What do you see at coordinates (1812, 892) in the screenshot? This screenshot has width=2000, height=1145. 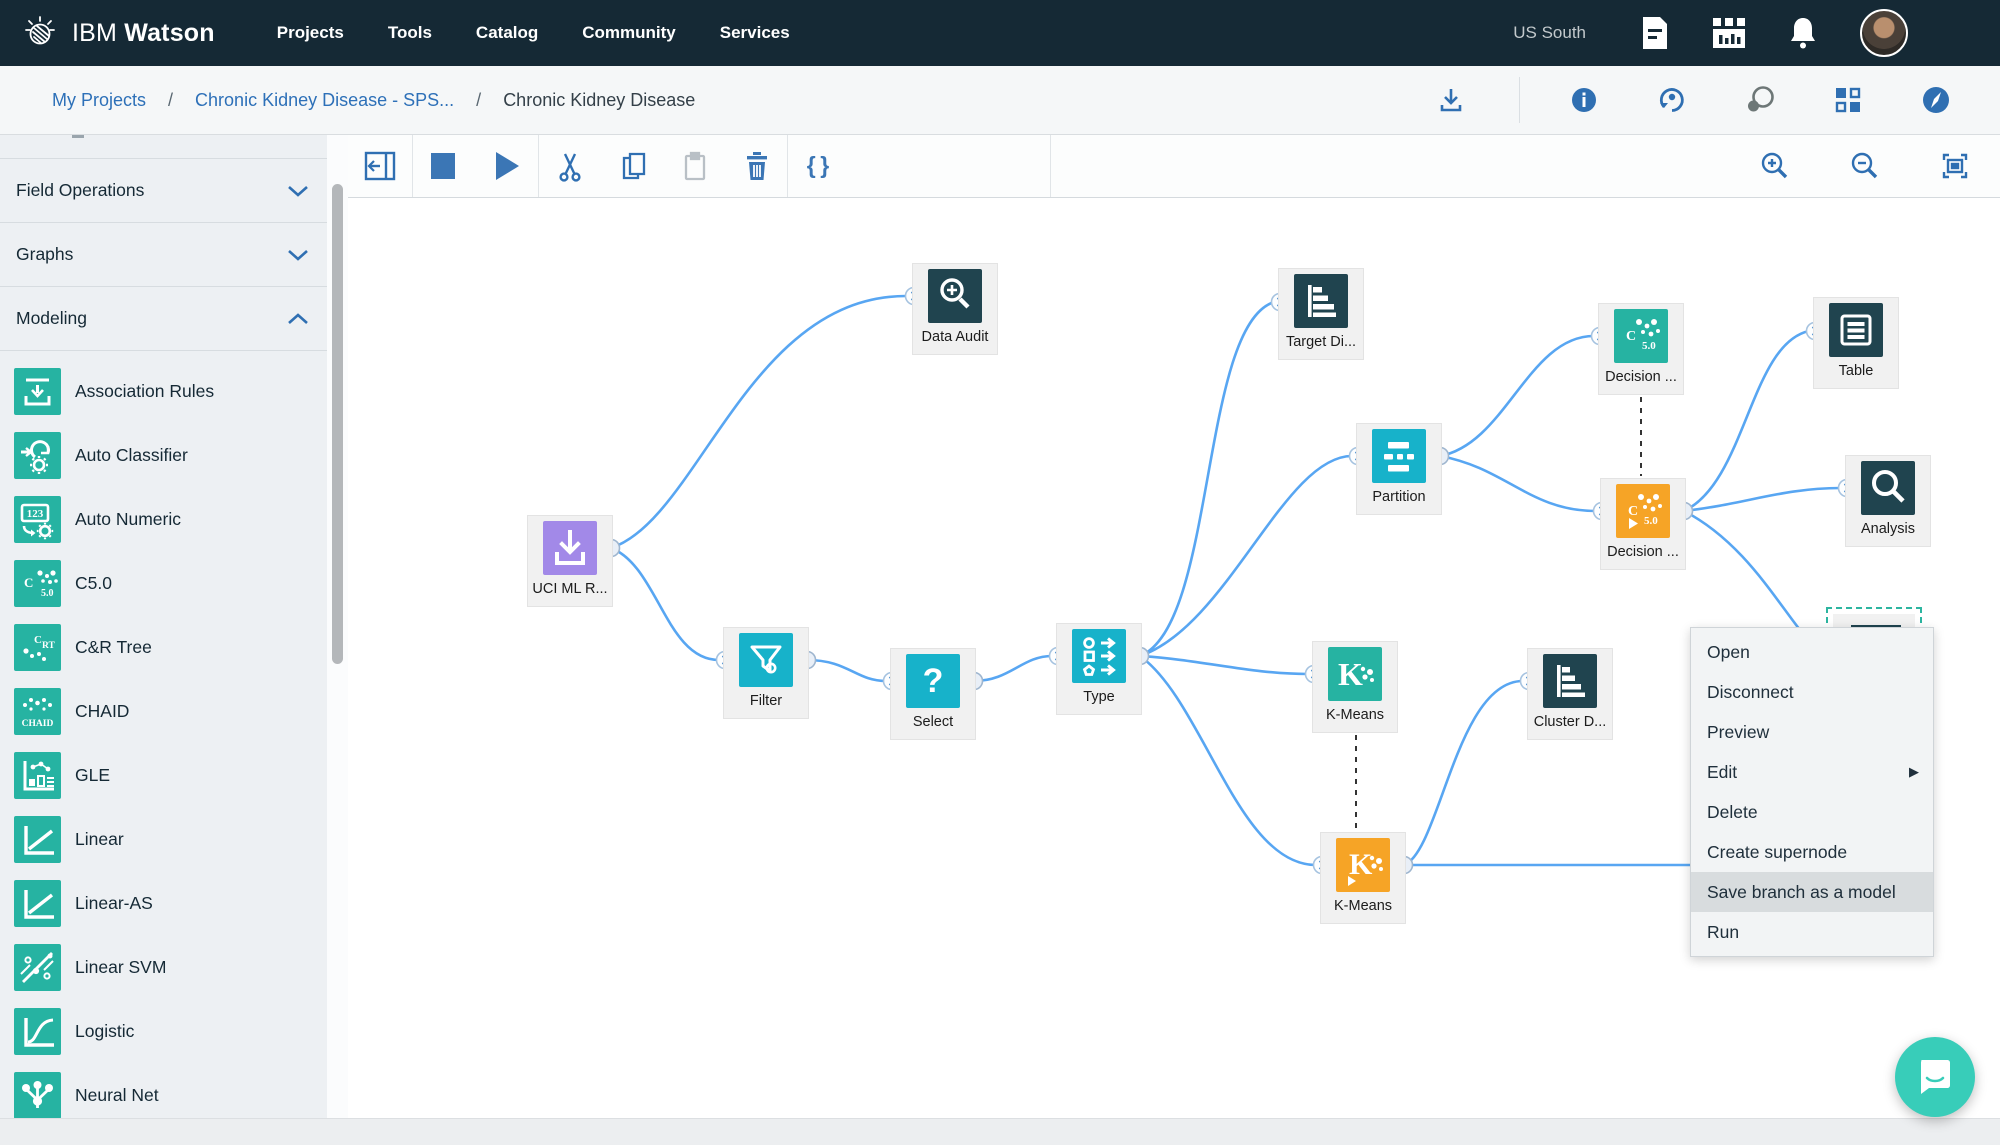 I see `menu-item-save-branch-as-model: Save branch as a model` at bounding box center [1812, 892].